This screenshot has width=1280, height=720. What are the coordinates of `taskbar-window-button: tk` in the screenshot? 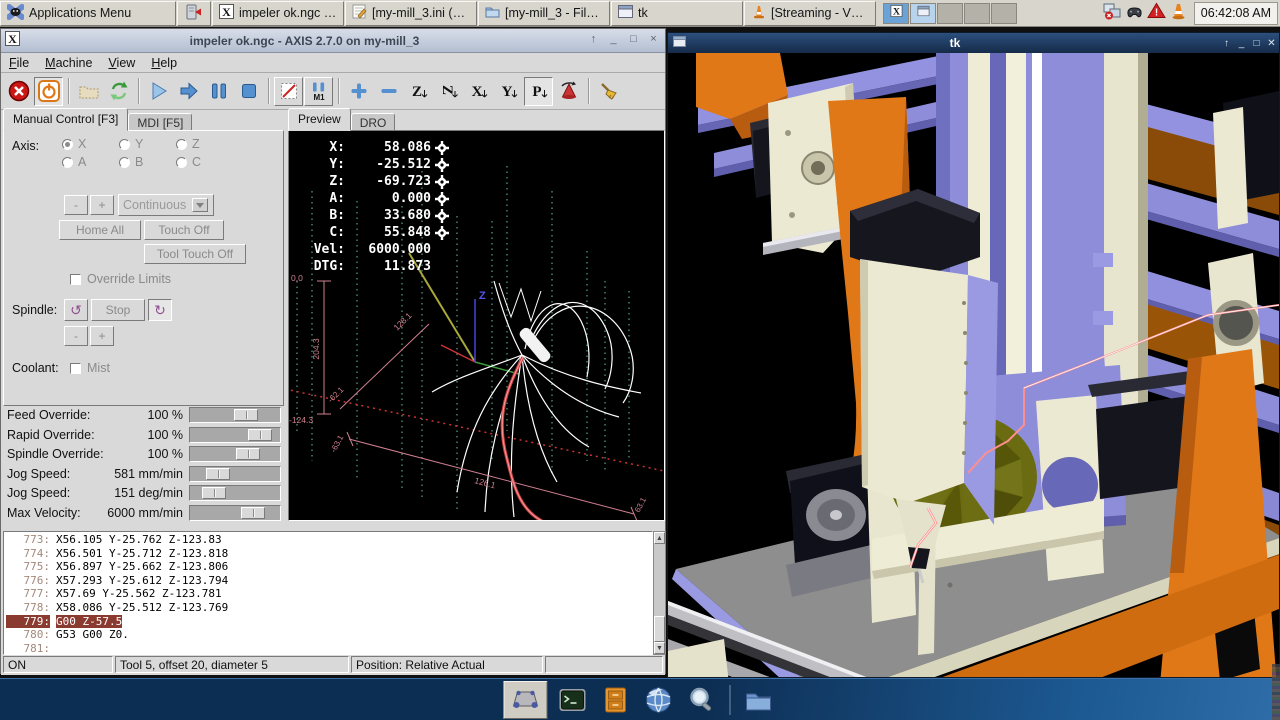 It's located at (677, 13).